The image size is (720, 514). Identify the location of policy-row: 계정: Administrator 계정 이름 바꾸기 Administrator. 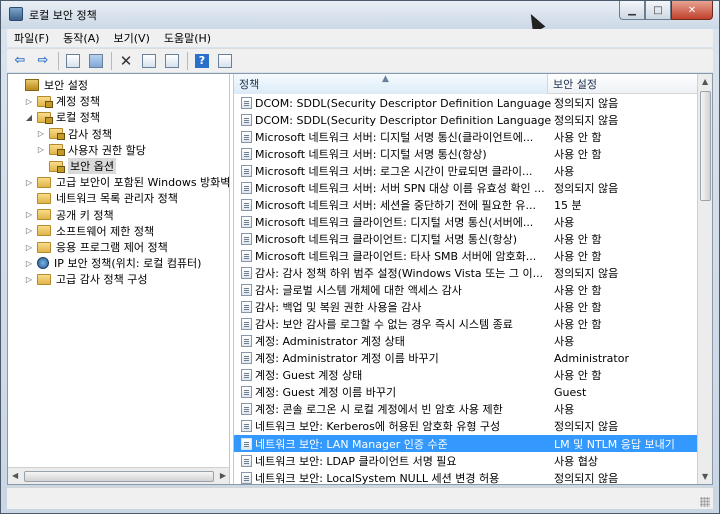
(466, 358).